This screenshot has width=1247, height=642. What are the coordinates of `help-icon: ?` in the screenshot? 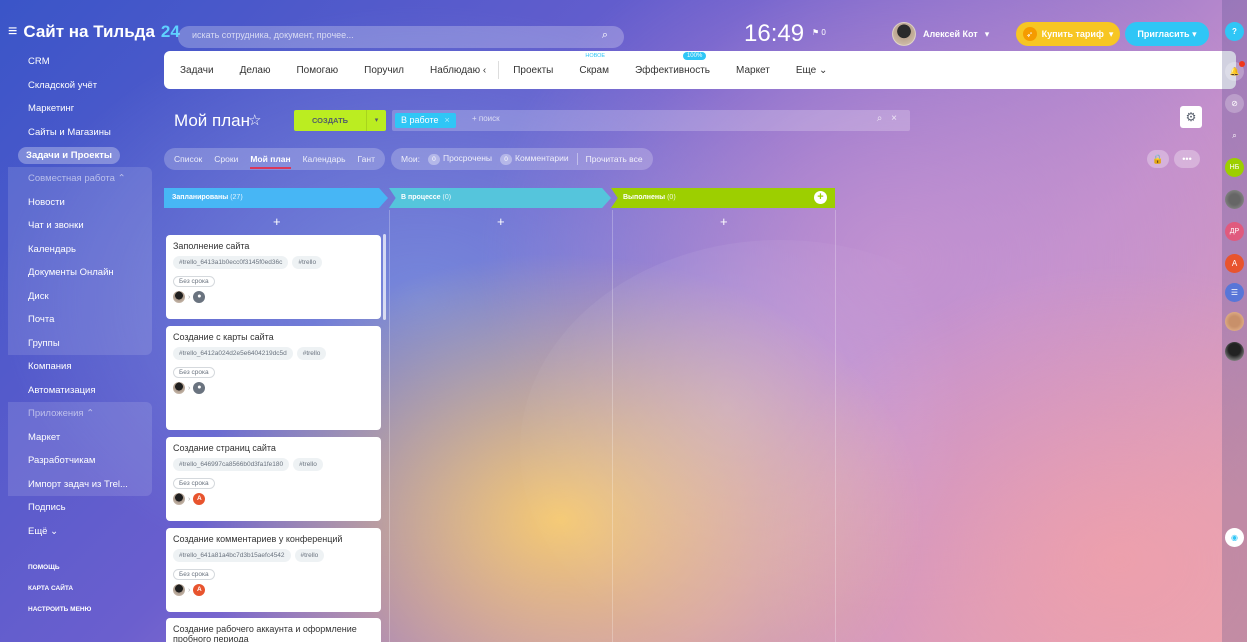 It's located at (1234, 31).